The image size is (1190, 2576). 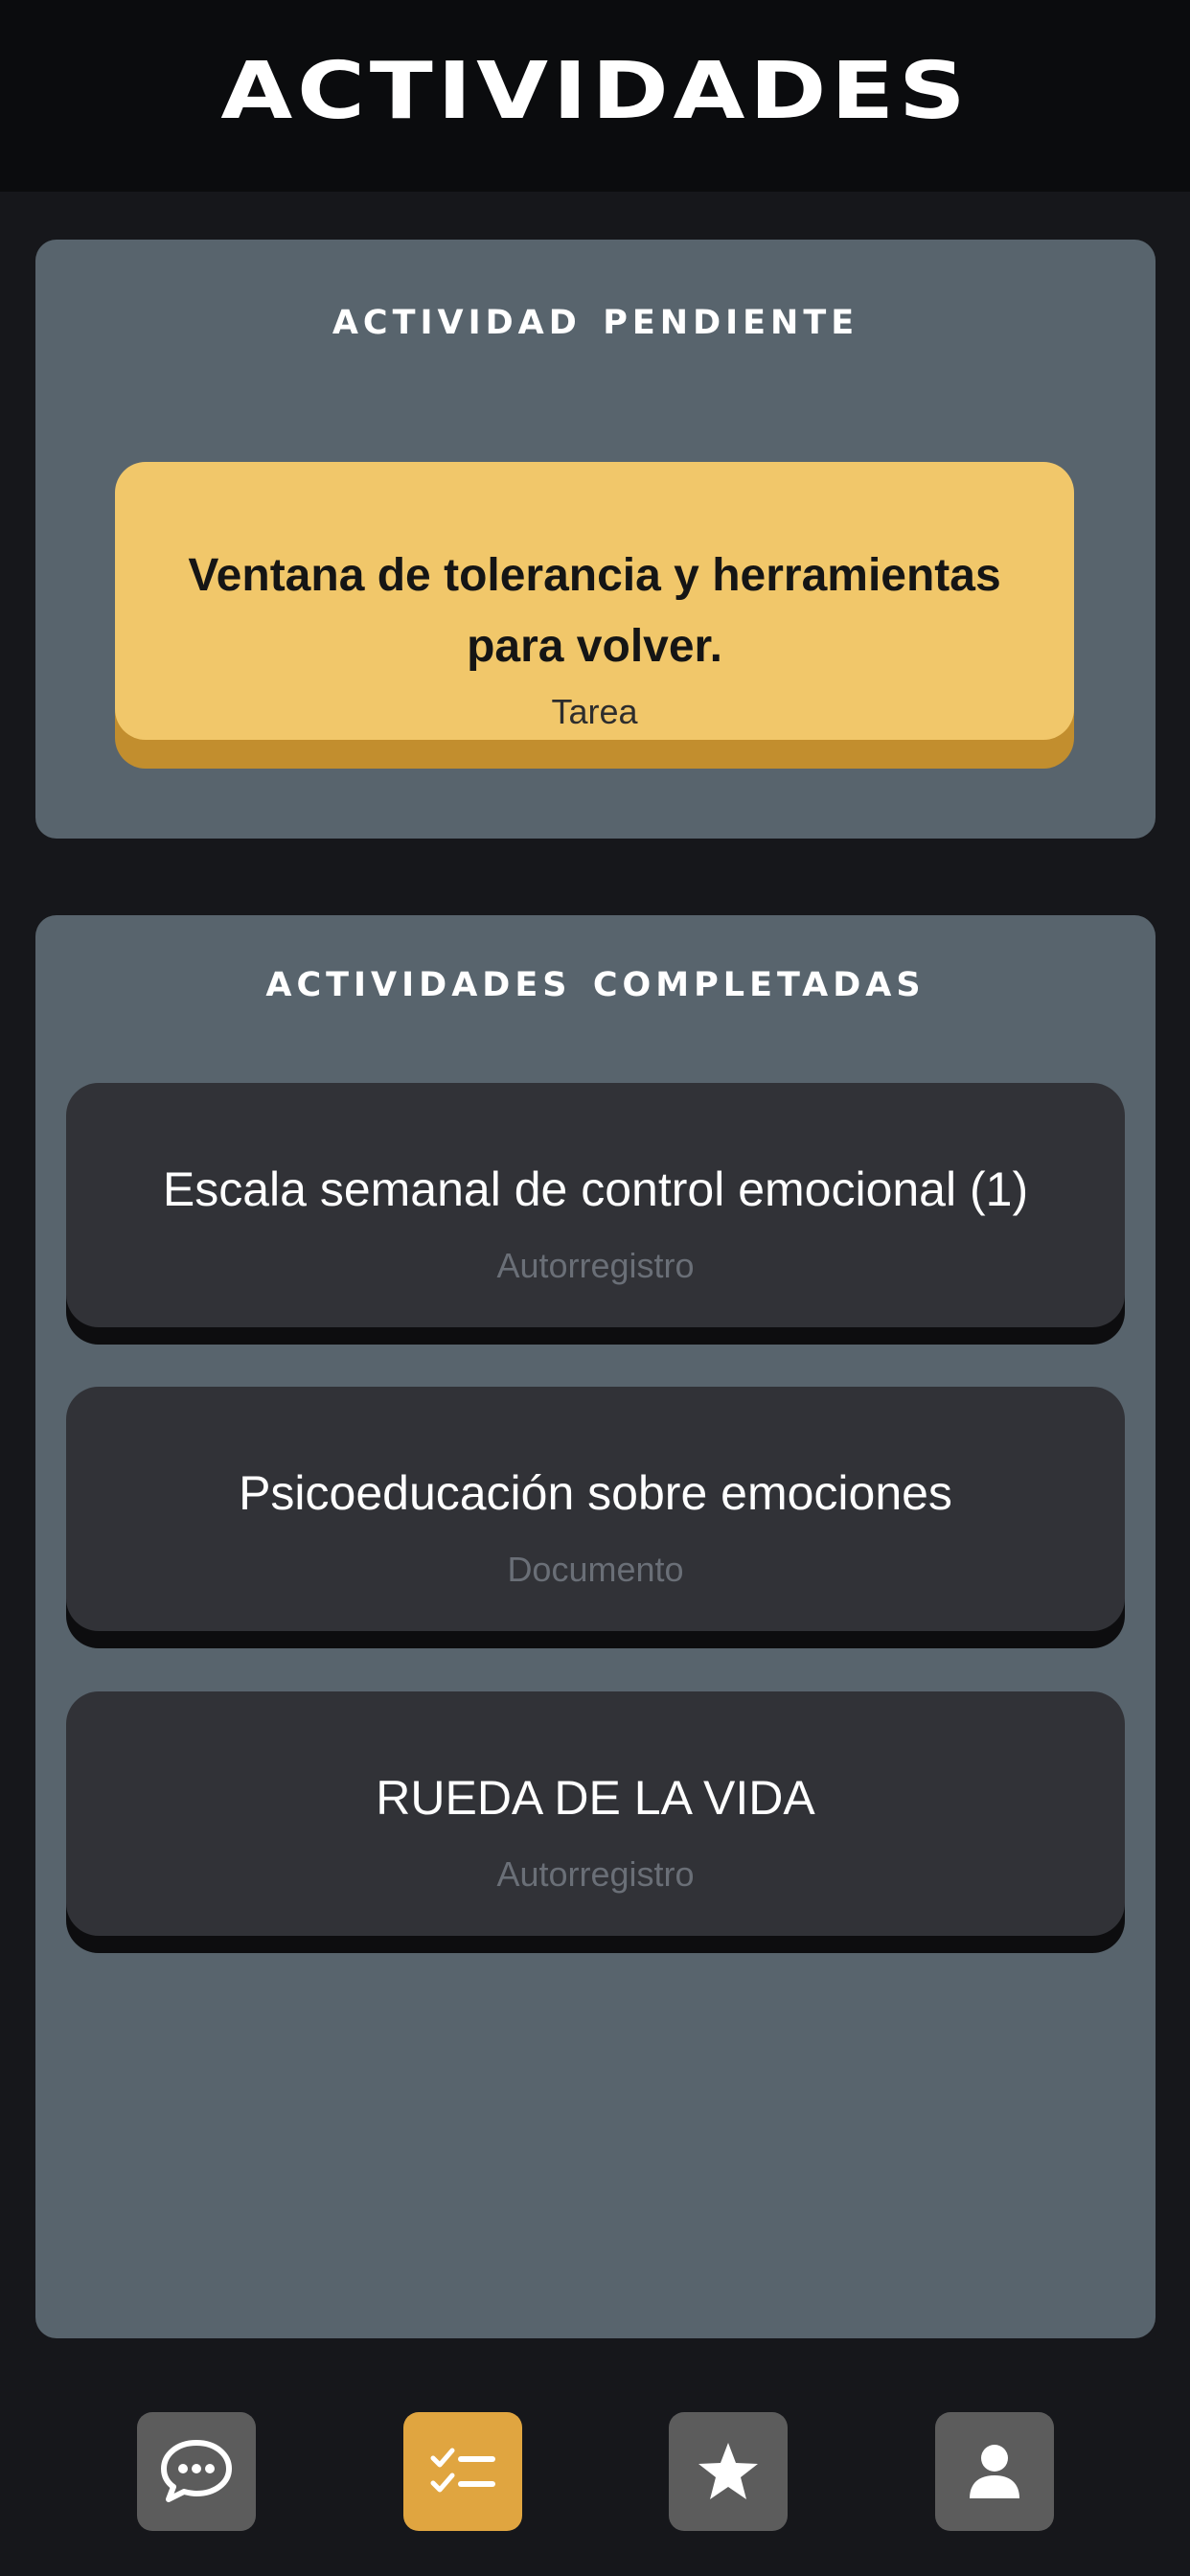 I want to click on completed-activity-type: Documento, so click(x=595, y=1569).